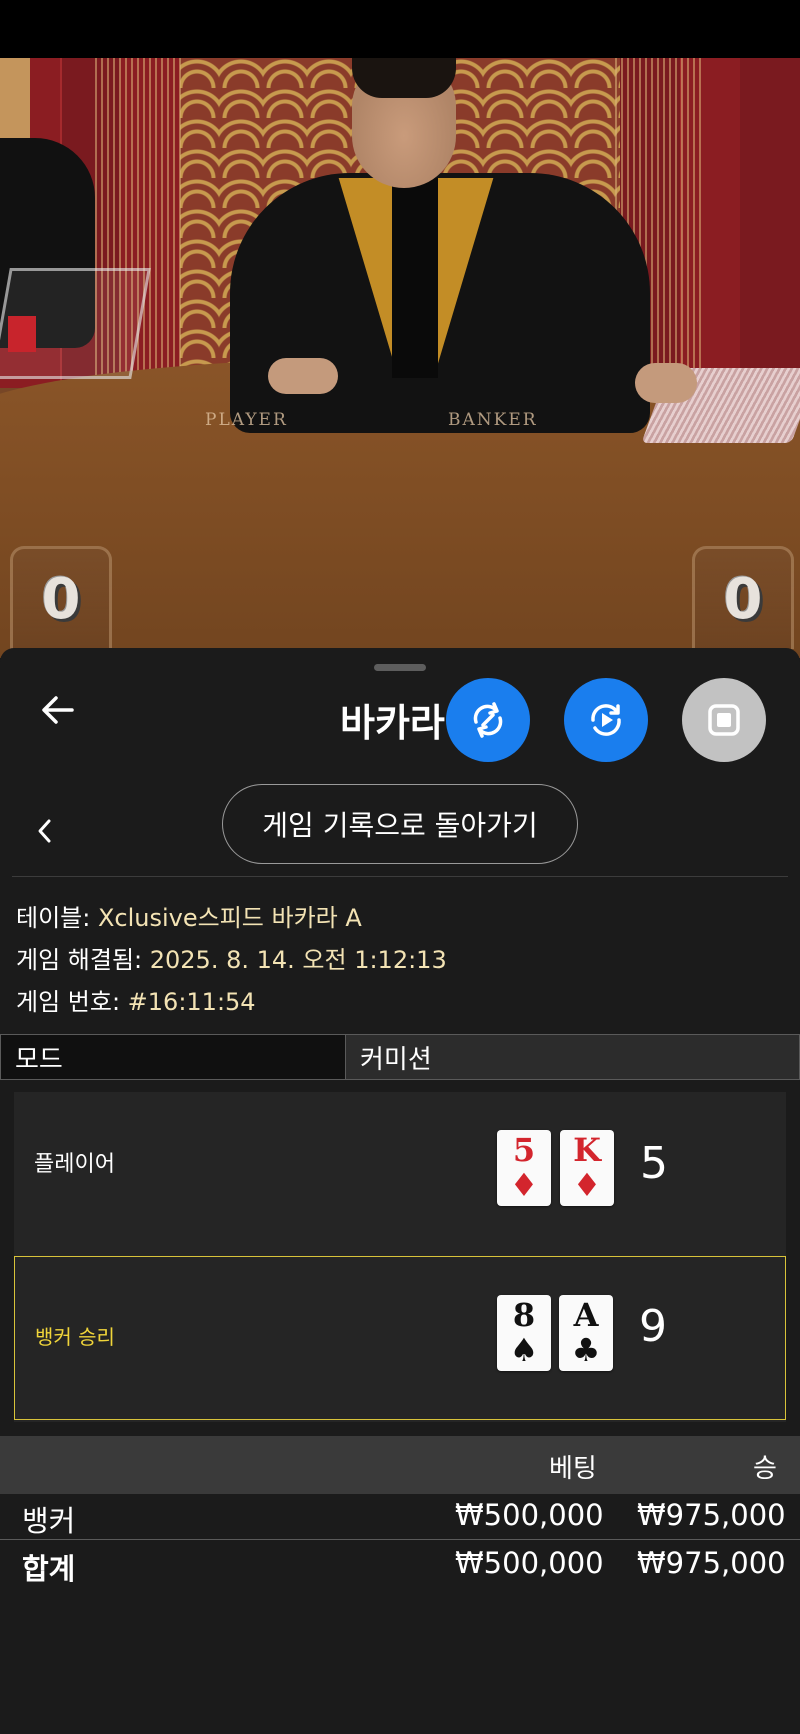 The image size is (800, 1734). What do you see at coordinates (400, 1565) in the screenshot?
I see `bet-row-total: 합계 ₩500,000 ₩975,000` at bounding box center [400, 1565].